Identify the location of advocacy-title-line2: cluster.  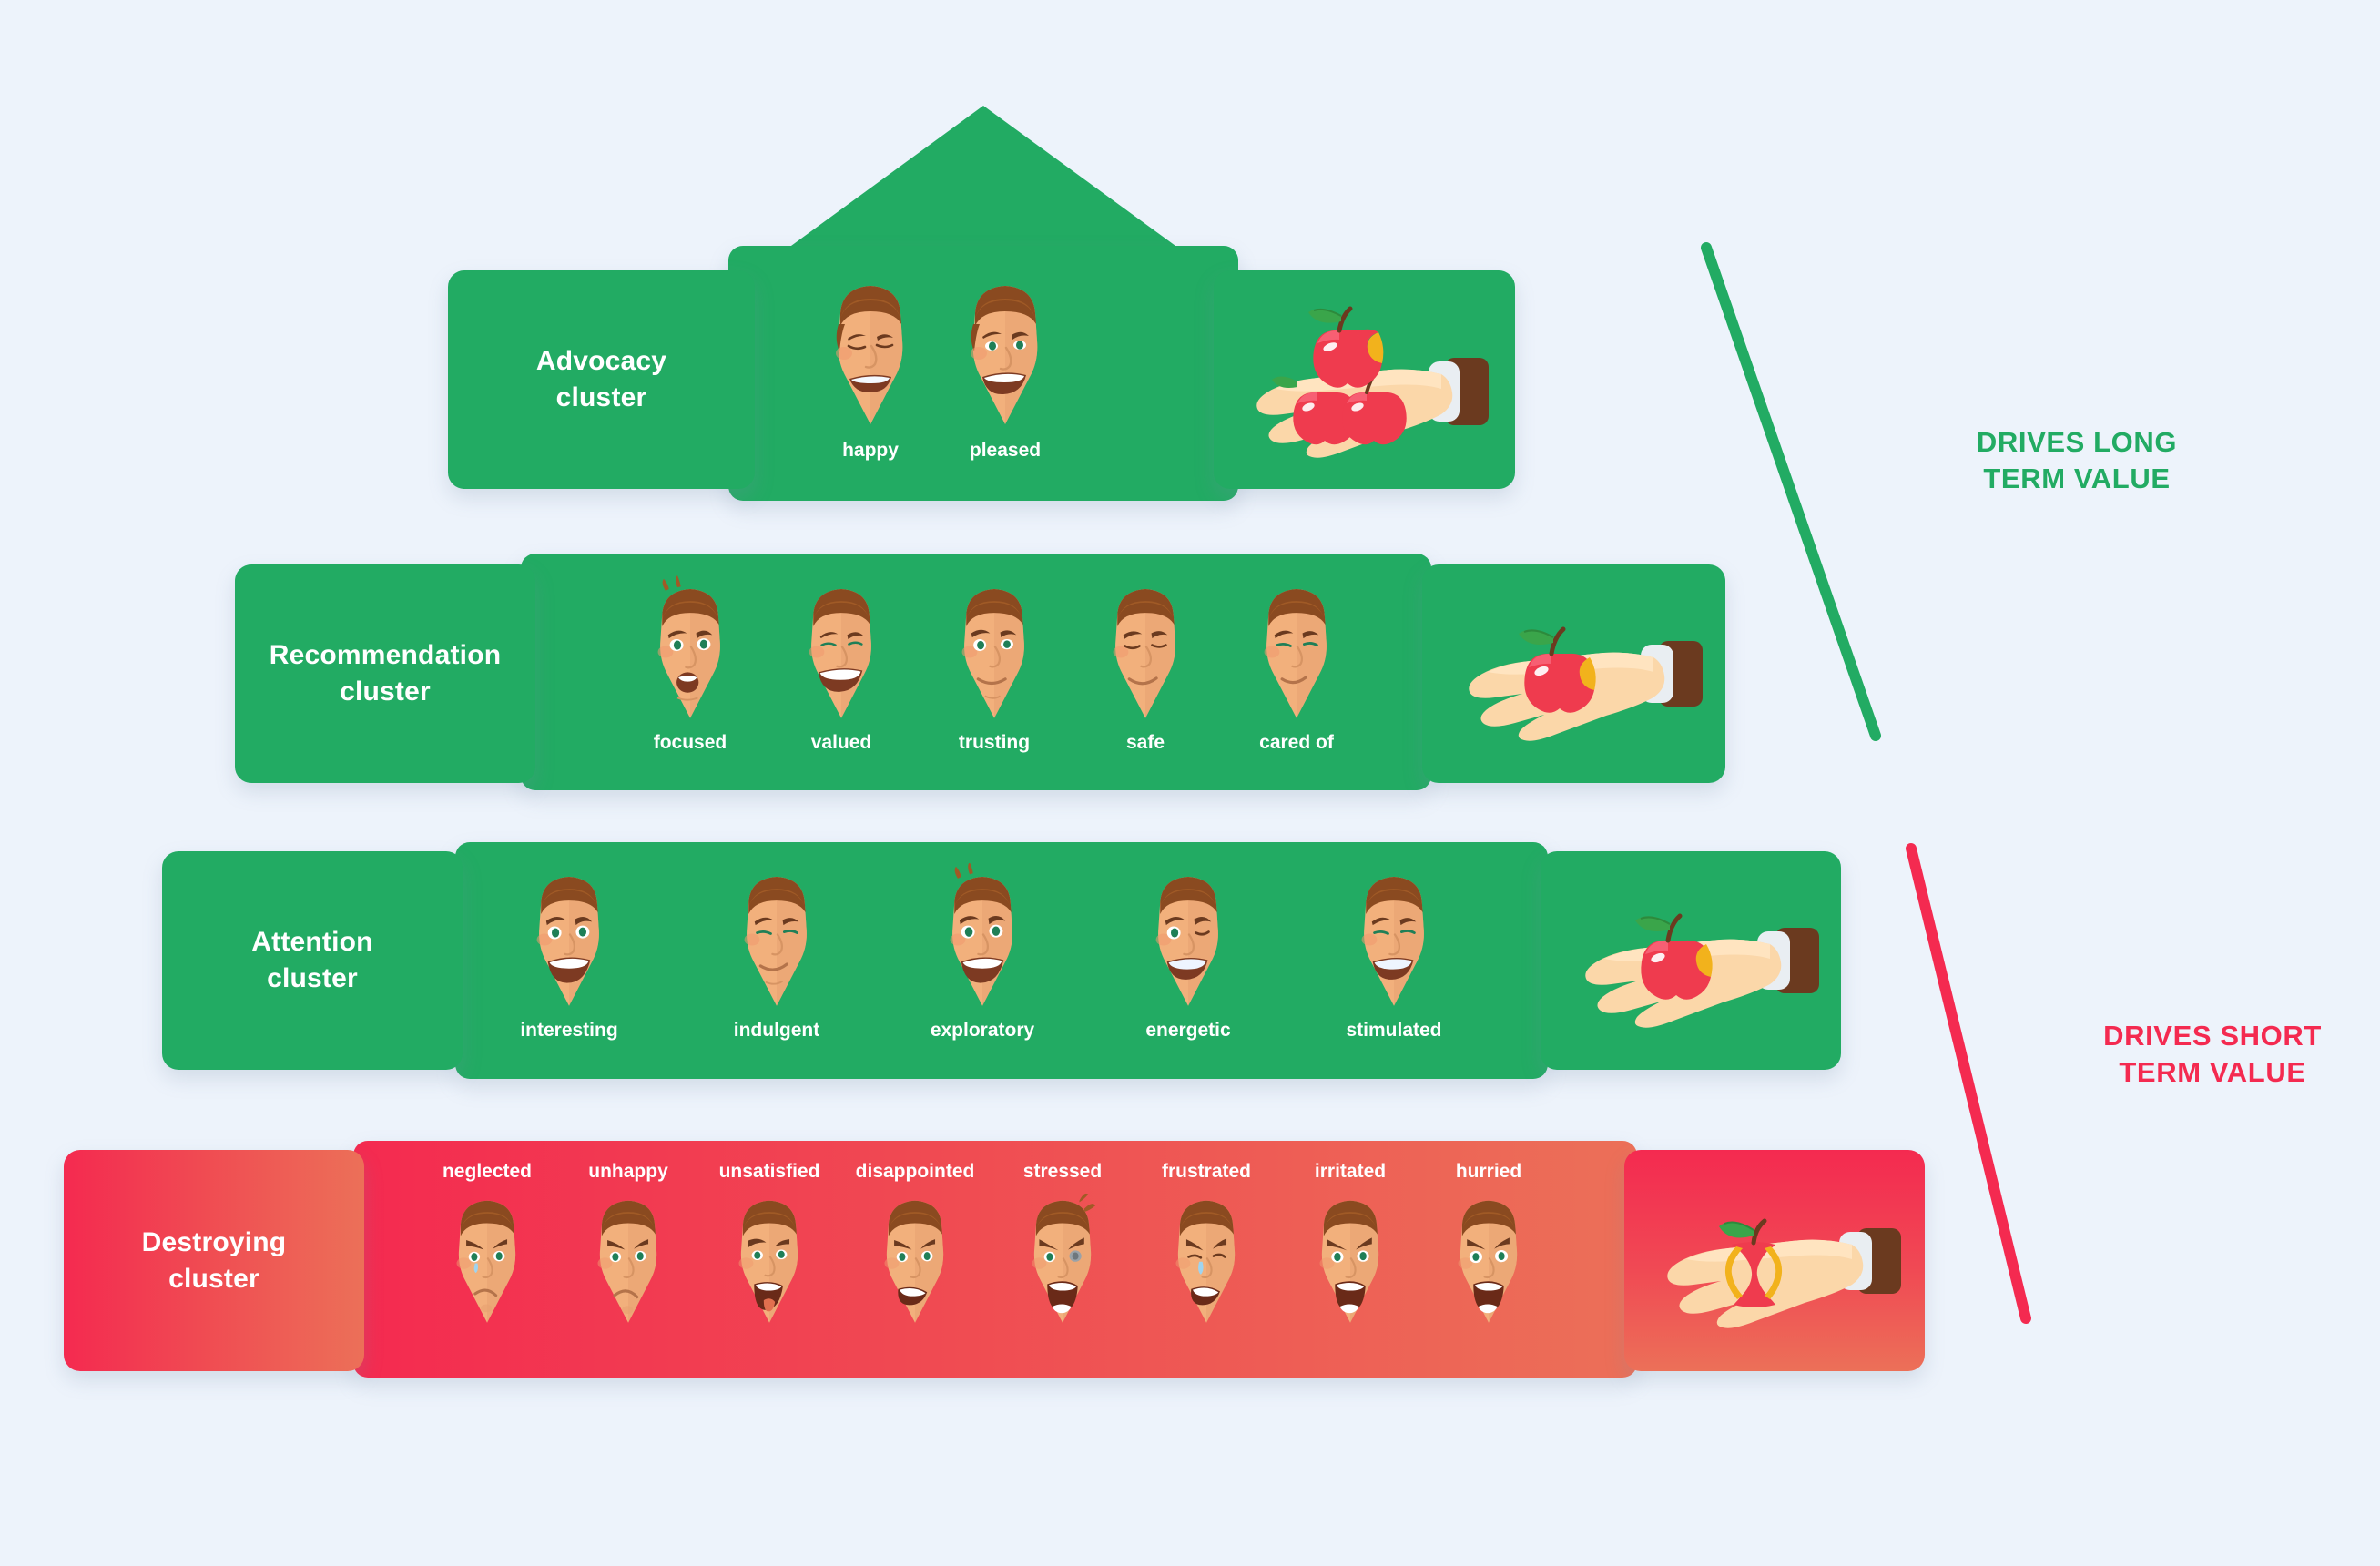
(601, 397).